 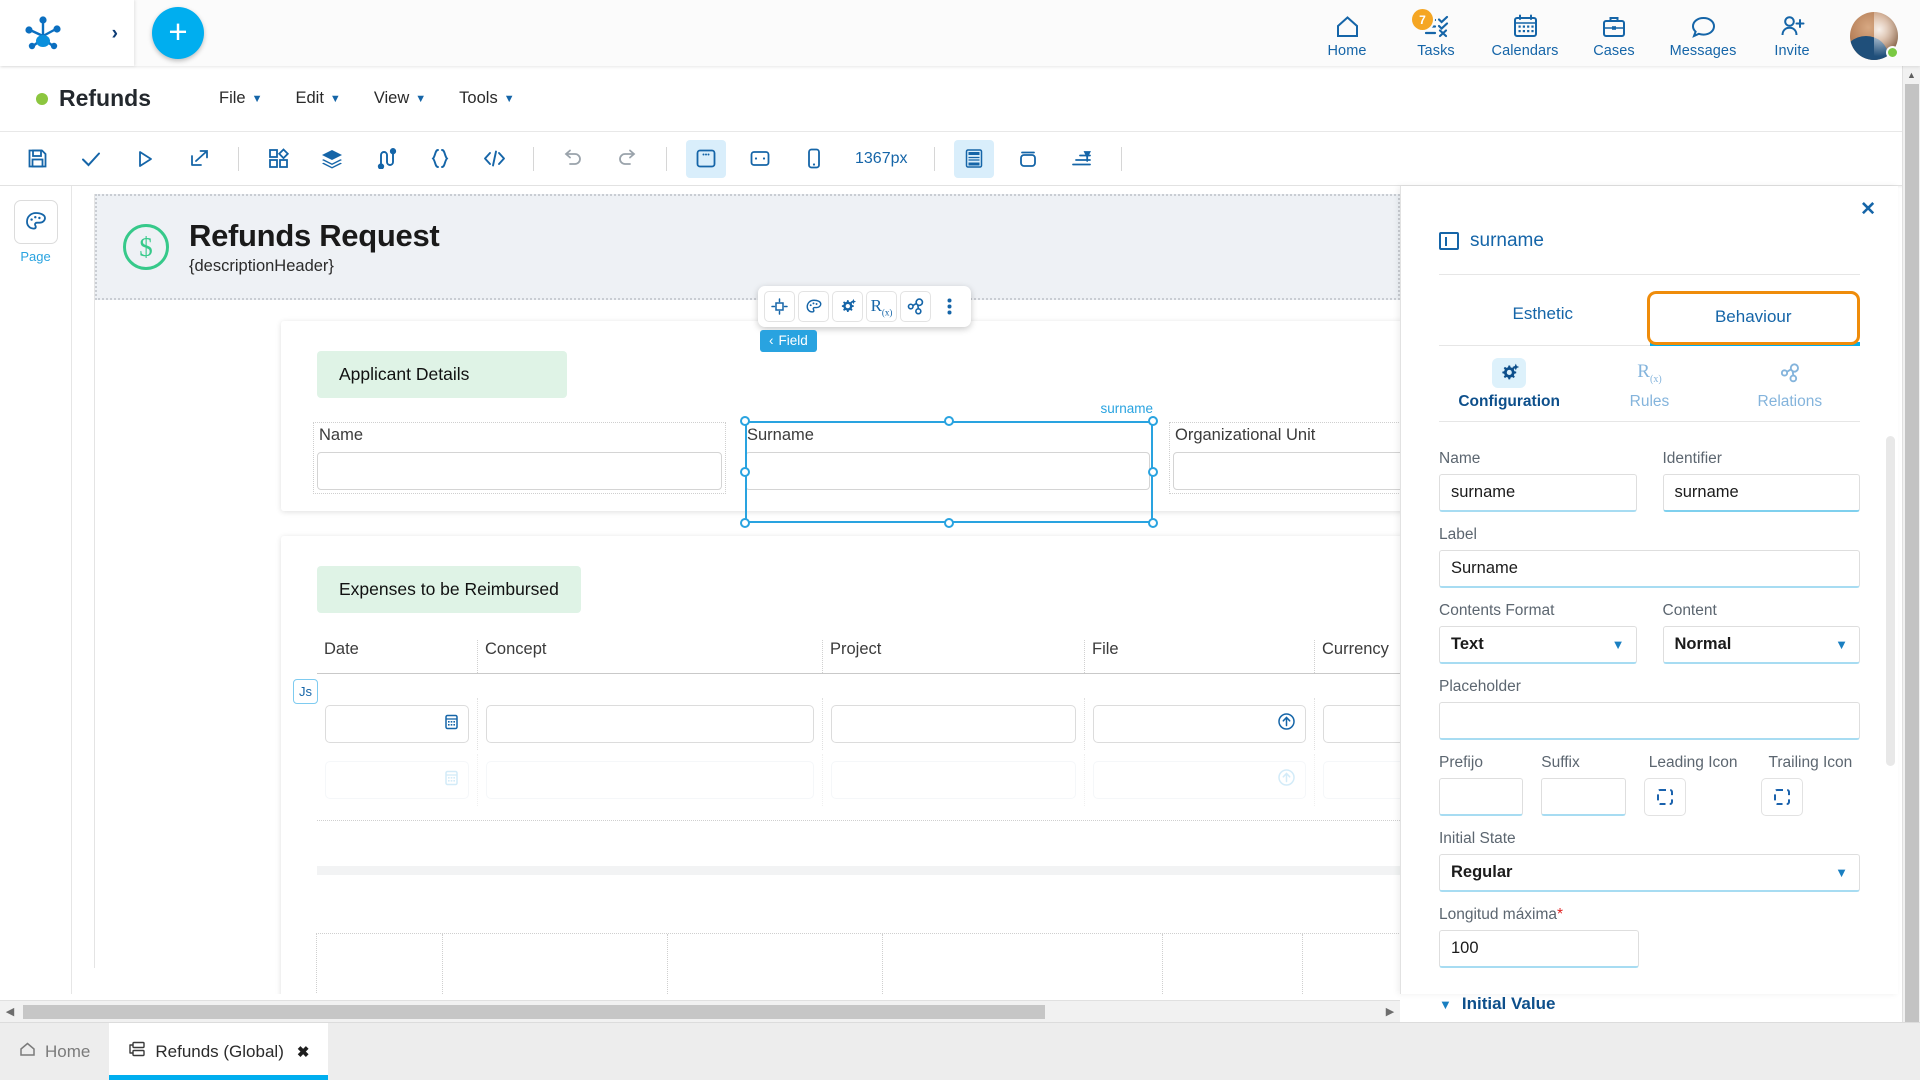 What do you see at coordinates (973, 158) in the screenshot?
I see `form-view-button` at bounding box center [973, 158].